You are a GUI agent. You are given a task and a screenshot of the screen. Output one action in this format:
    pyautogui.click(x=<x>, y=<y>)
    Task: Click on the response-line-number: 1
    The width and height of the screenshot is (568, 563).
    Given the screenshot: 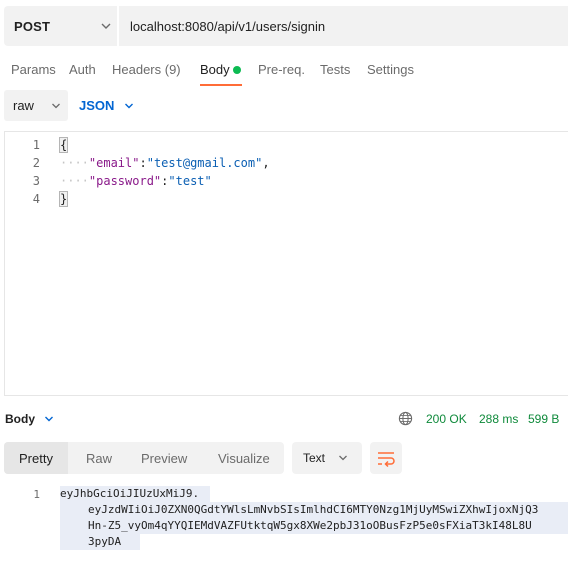 What is the action you would take?
    pyautogui.click(x=36, y=494)
    